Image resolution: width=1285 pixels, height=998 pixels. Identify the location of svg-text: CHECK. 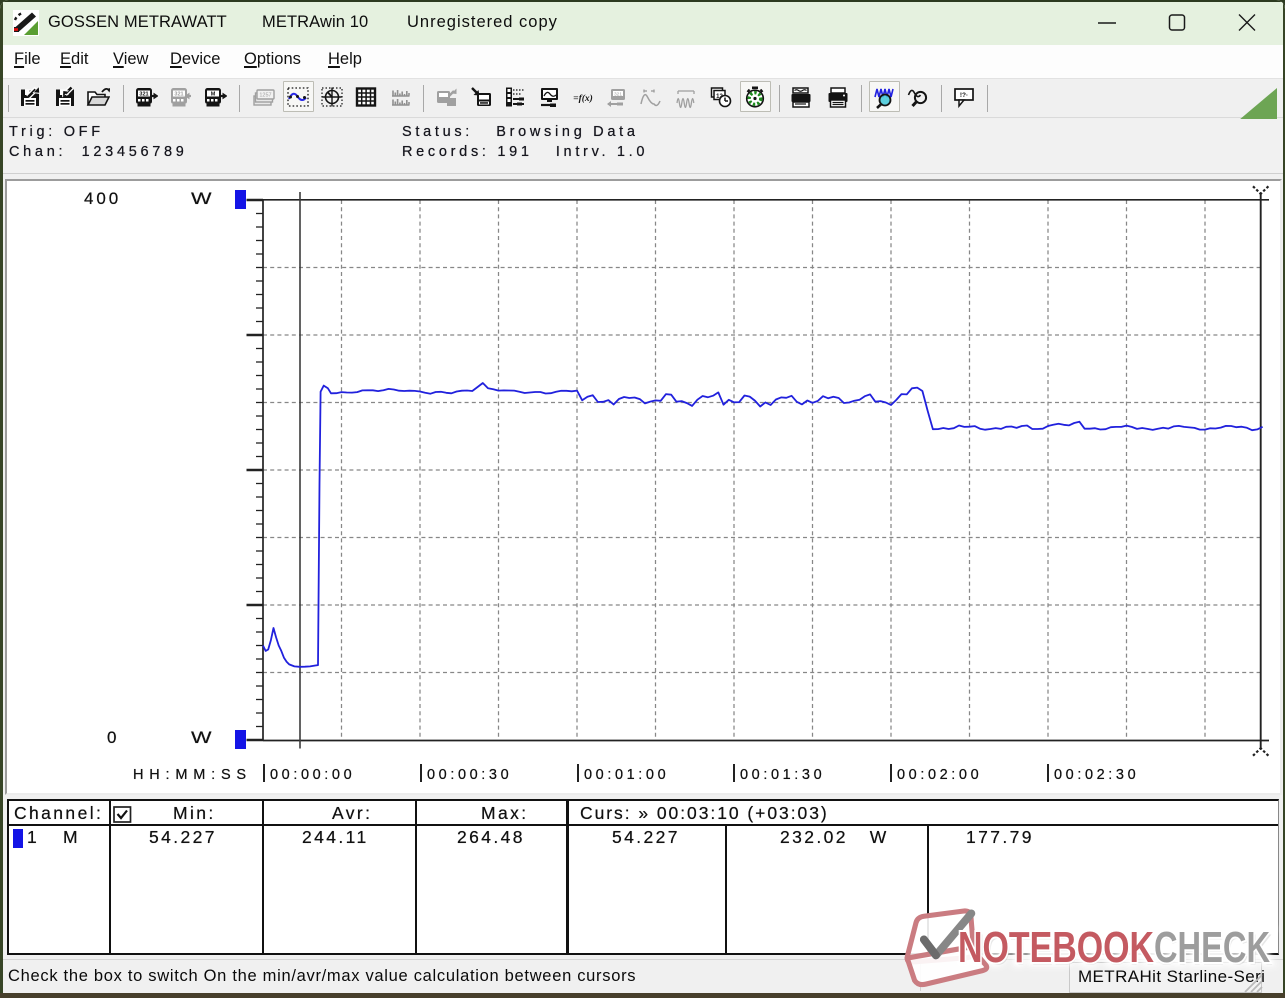
(1212, 947).